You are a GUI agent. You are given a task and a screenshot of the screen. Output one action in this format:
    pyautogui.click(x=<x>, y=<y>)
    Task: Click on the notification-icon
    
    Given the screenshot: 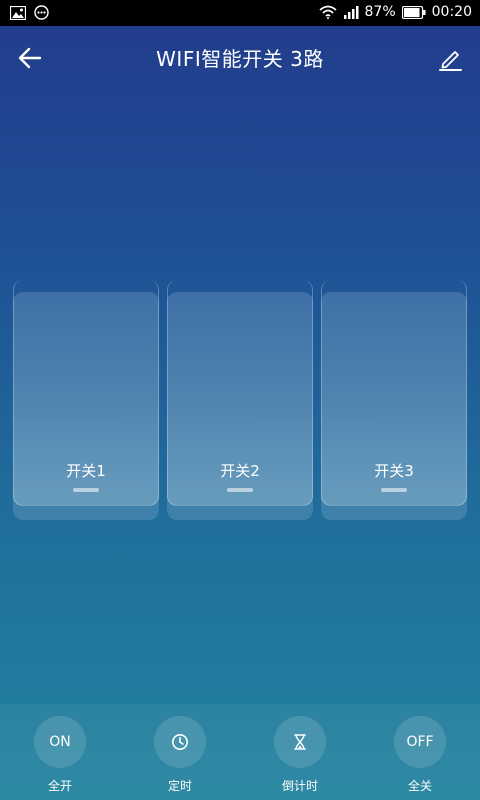 What is the action you would take?
    pyautogui.click(x=41, y=12)
    